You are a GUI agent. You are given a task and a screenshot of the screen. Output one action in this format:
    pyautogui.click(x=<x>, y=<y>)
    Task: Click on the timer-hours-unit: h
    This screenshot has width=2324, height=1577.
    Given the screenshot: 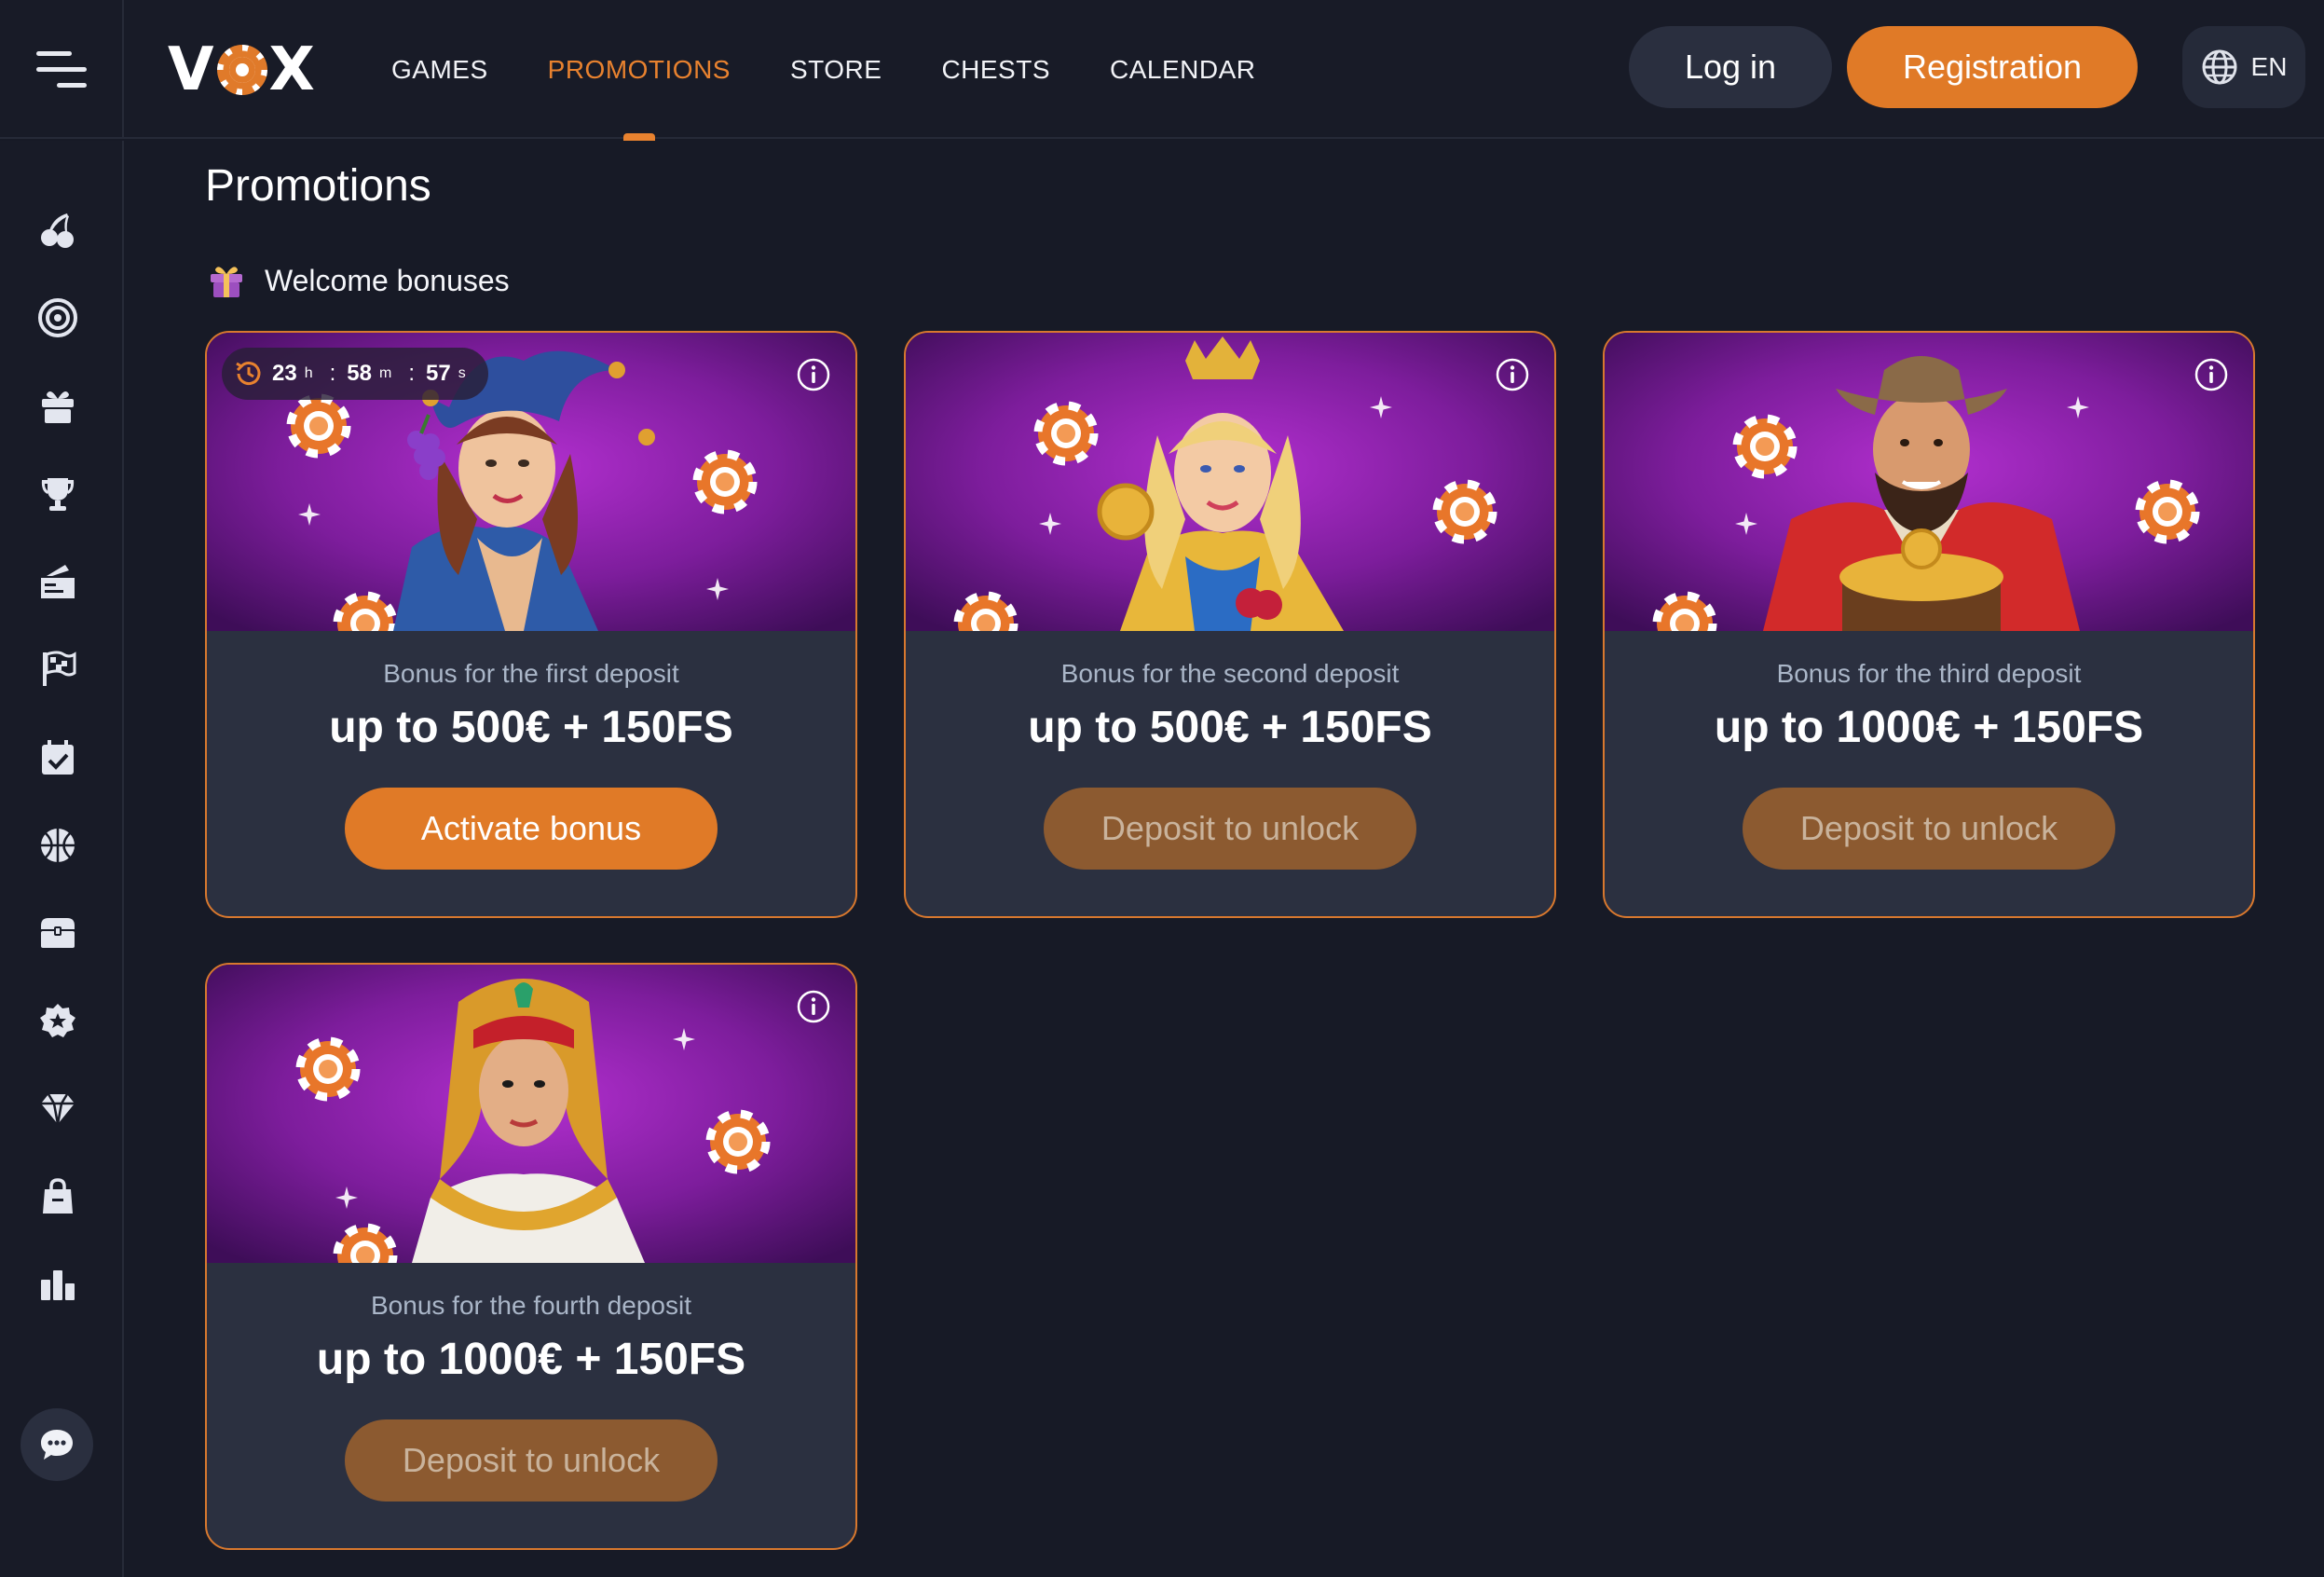 What is the action you would take?
    pyautogui.click(x=308, y=373)
    